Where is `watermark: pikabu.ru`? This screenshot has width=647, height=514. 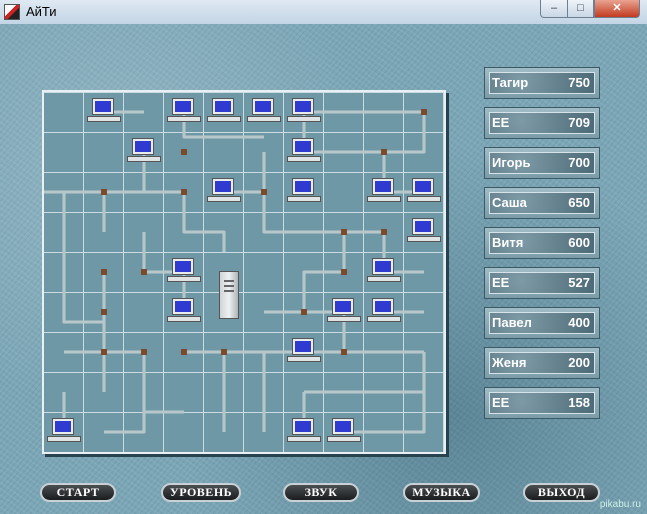 watermark: pikabu.ru is located at coordinates (620, 504).